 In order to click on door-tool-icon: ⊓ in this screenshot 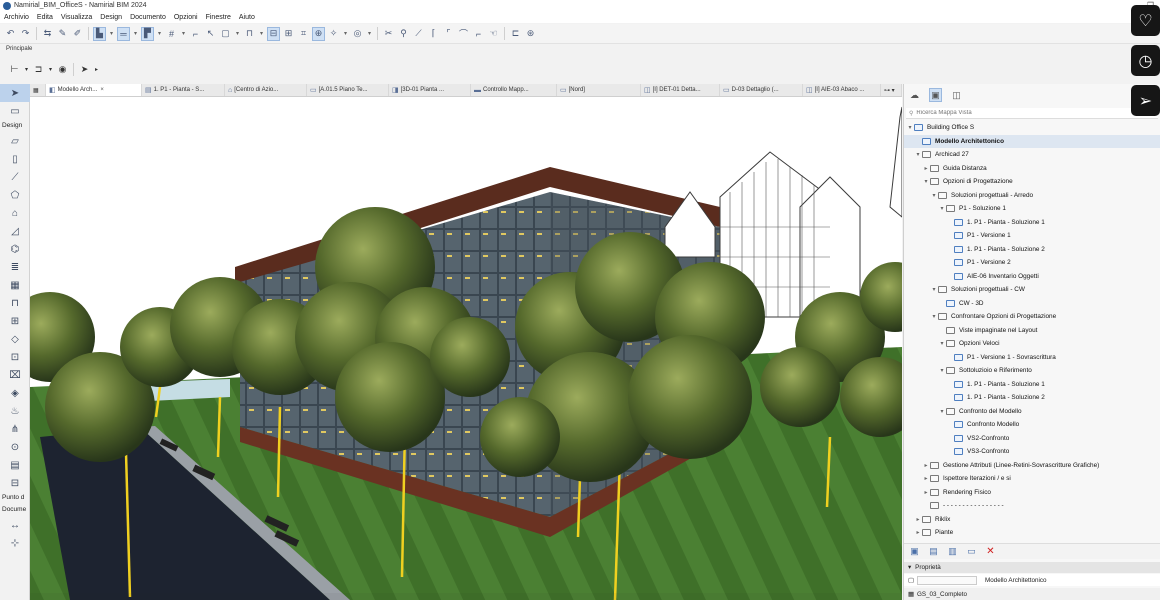, I will do `click(15, 303)`.